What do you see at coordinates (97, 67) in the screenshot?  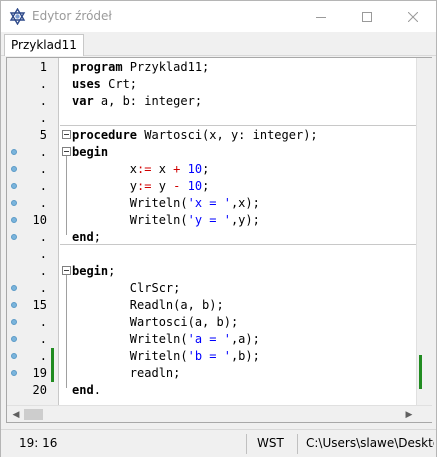 I see `code-token: program` at bounding box center [97, 67].